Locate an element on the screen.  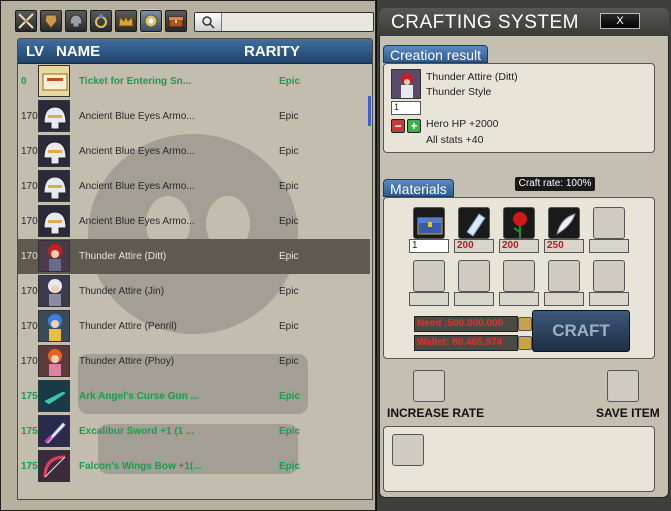
quantity-input: 1 is located at coordinates (406, 108).